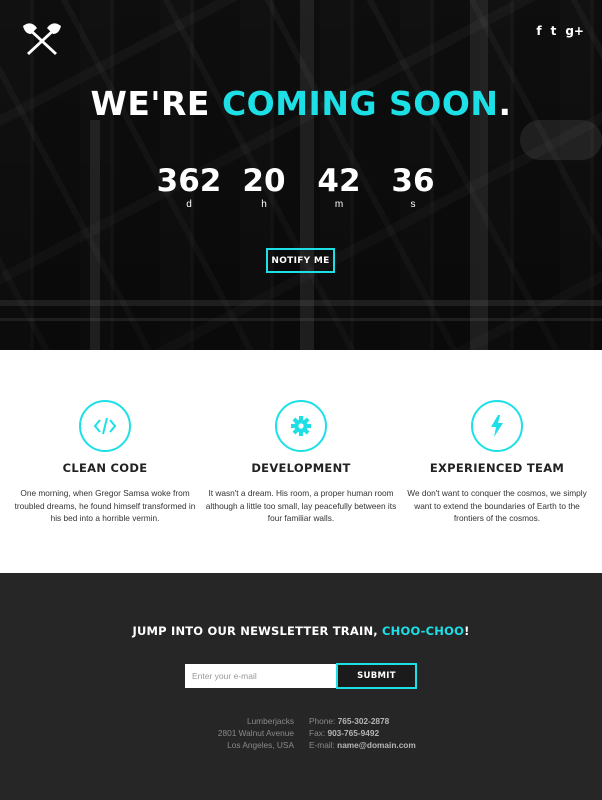  I want to click on crossed-axes-icon, so click(42, 40).